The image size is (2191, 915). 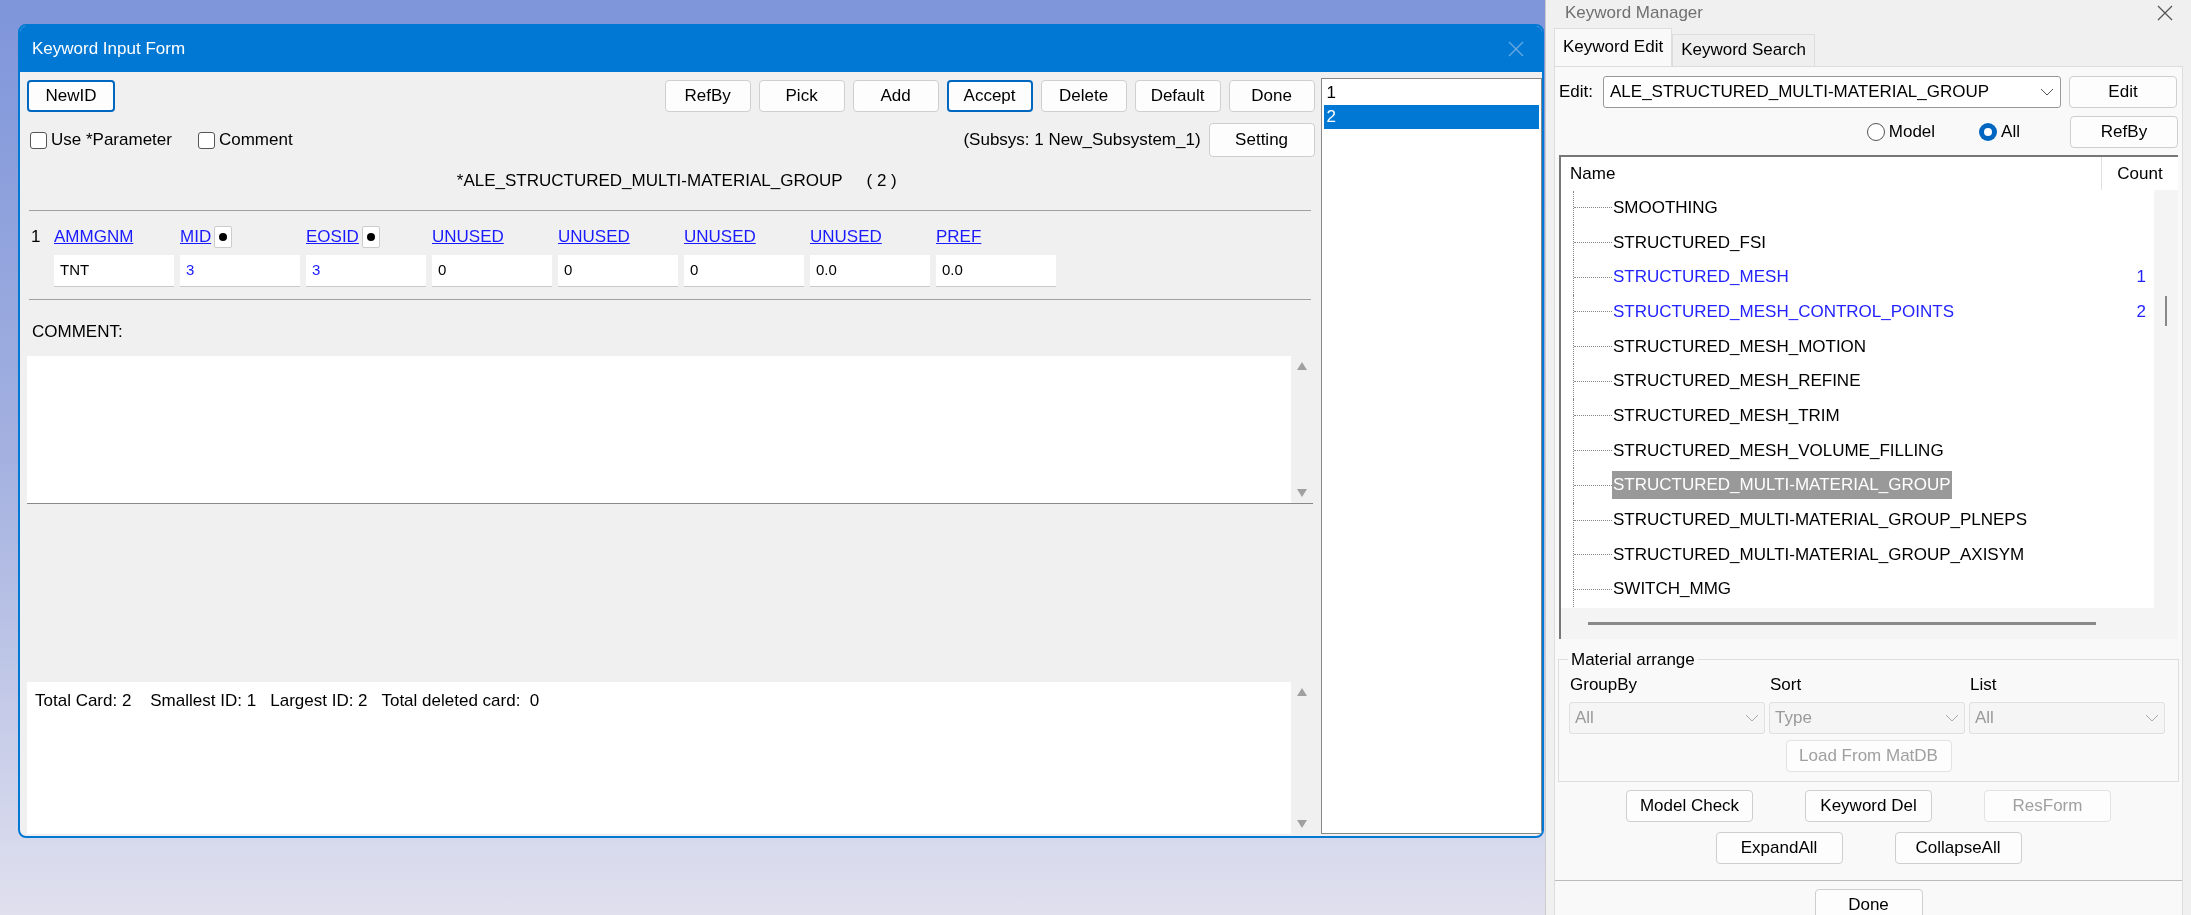 What do you see at coordinates (670, 758) in the screenshot?
I see `summary-textarea: Total Card: 2 Smallest ID: 1 Largest ID: 2 Total deleted card: 0` at bounding box center [670, 758].